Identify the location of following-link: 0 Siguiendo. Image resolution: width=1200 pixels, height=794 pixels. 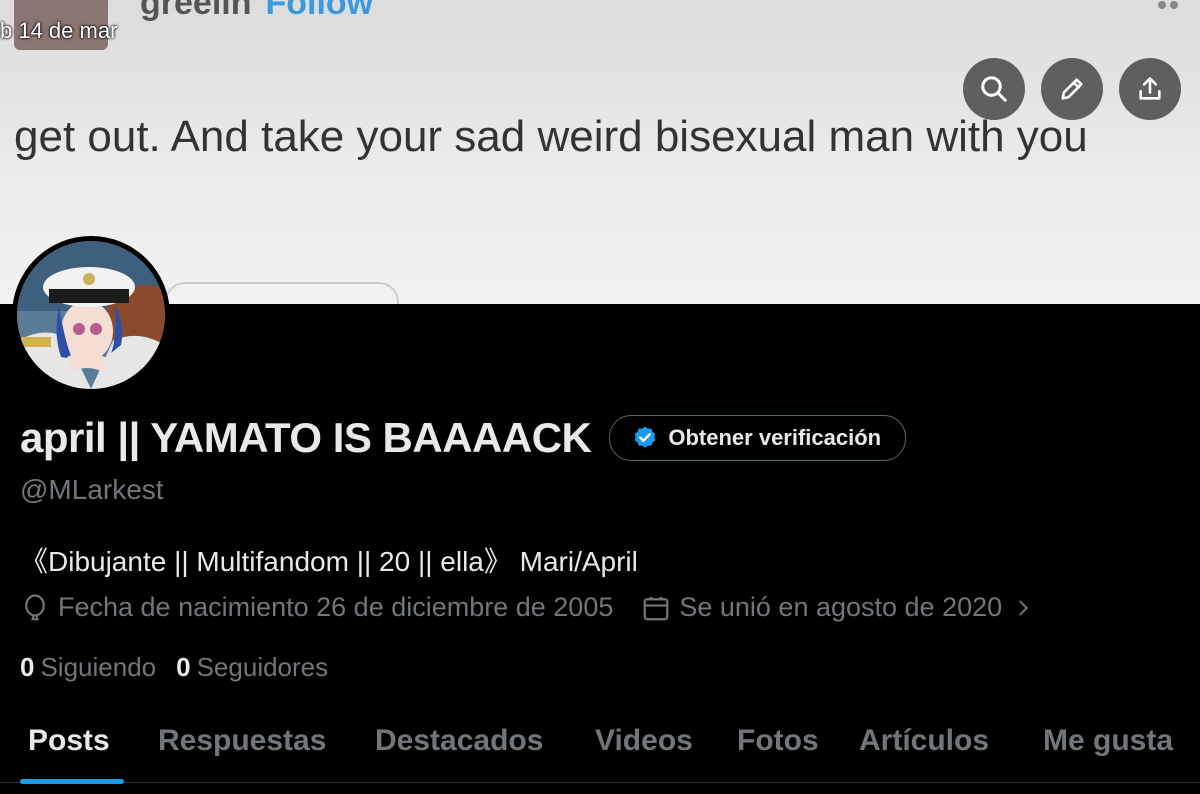
(88, 667).